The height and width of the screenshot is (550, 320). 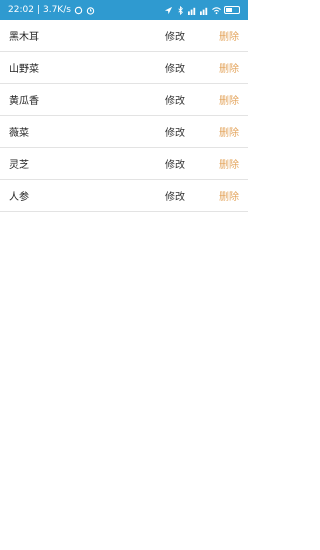 I want to click on signal-icon, so click(x=192, y=10).